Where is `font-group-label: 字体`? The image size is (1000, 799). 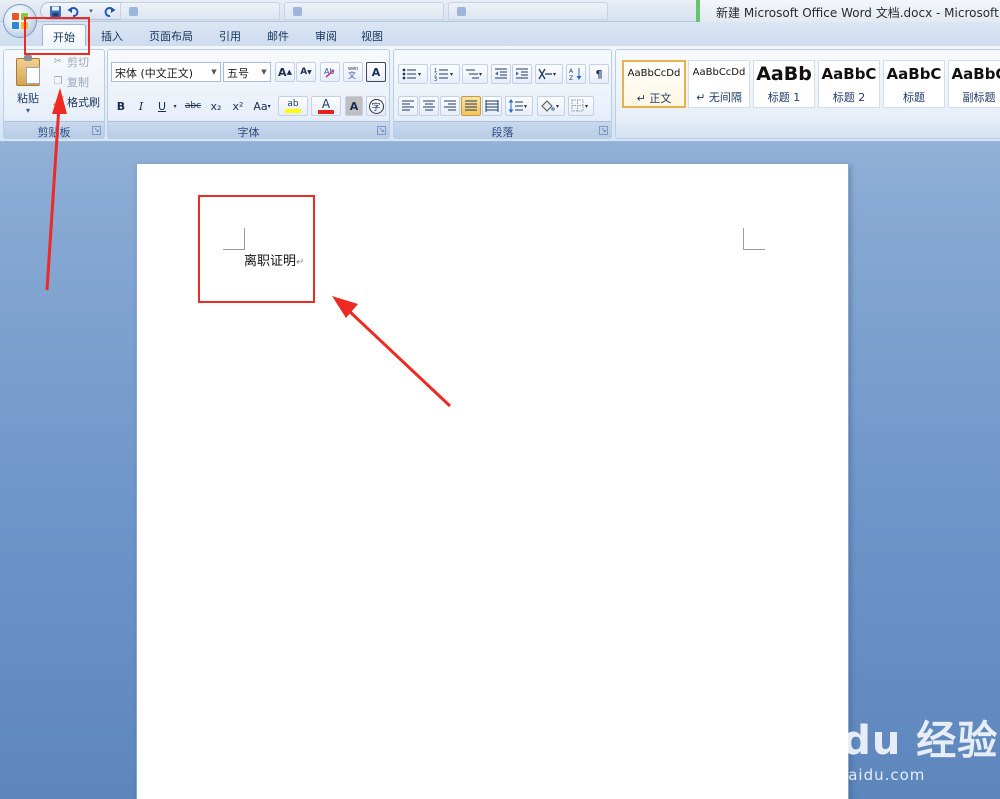 font-group-label: 字体 is located at coordinates (248, 130).